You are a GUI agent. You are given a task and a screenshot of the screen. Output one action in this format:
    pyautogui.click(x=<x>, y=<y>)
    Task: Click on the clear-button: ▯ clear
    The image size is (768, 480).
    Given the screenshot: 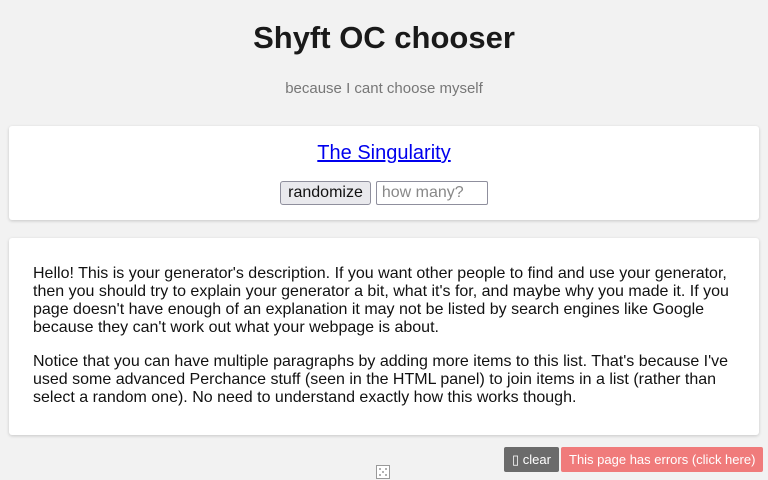 What is the action you would take?
    pyautogui.click(x=531, y=459)
    